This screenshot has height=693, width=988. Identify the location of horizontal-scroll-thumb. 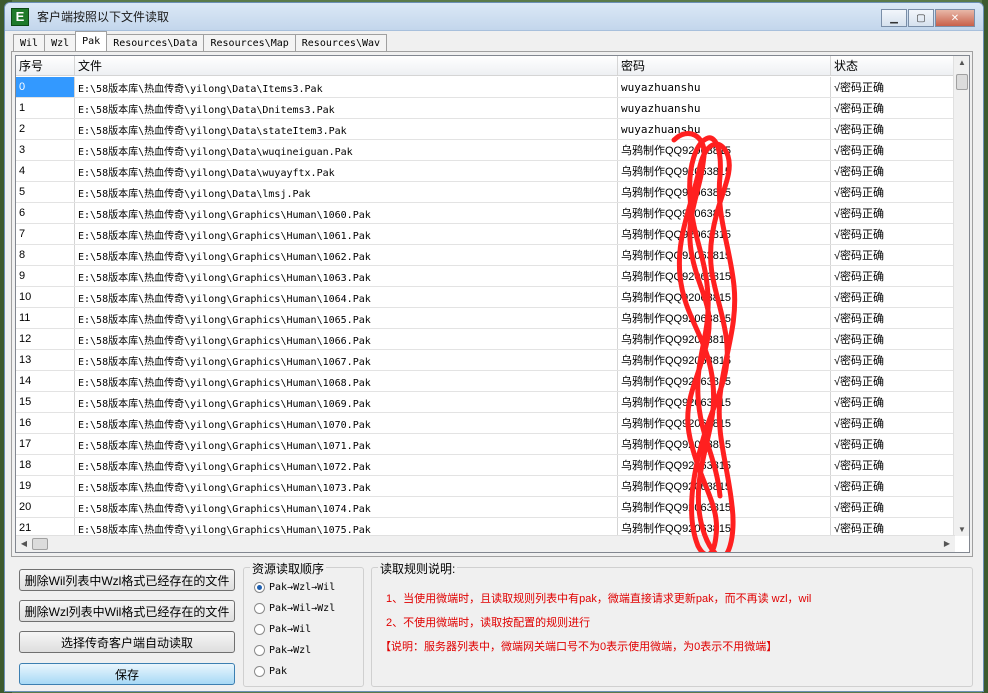
(40, 544).